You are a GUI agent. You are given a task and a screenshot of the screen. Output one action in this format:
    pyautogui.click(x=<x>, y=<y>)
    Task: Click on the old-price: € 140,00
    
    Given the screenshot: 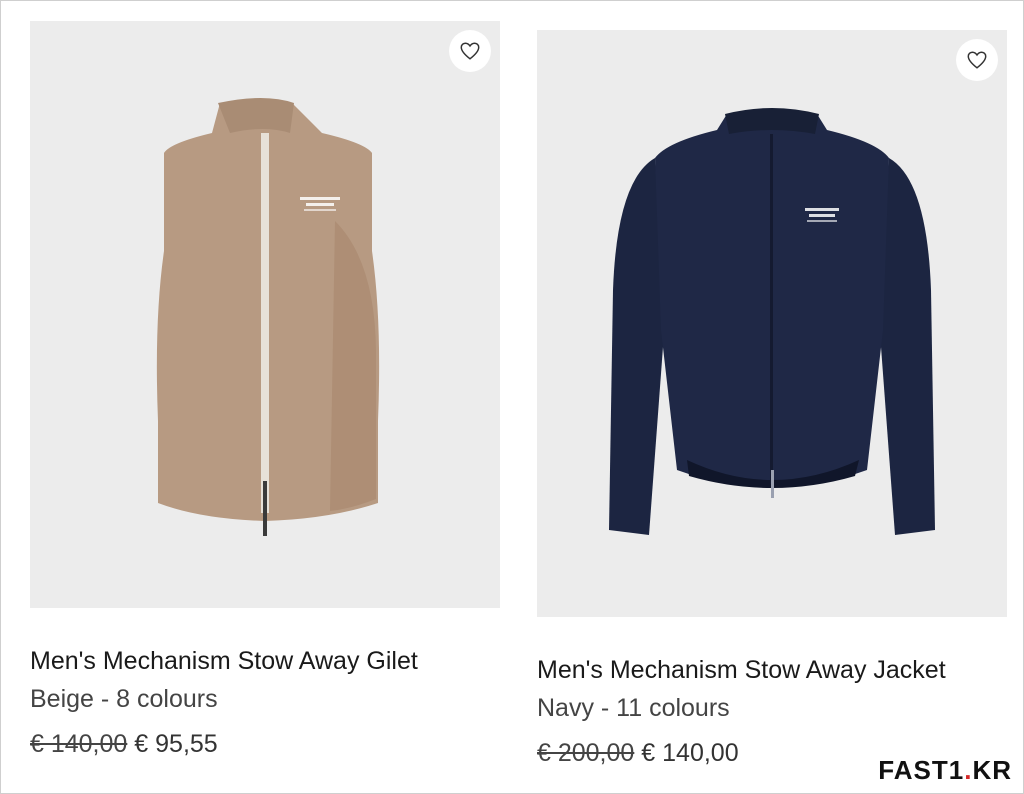 What is the action you would take?
    pyautogui.click(x=79, y=744)
    